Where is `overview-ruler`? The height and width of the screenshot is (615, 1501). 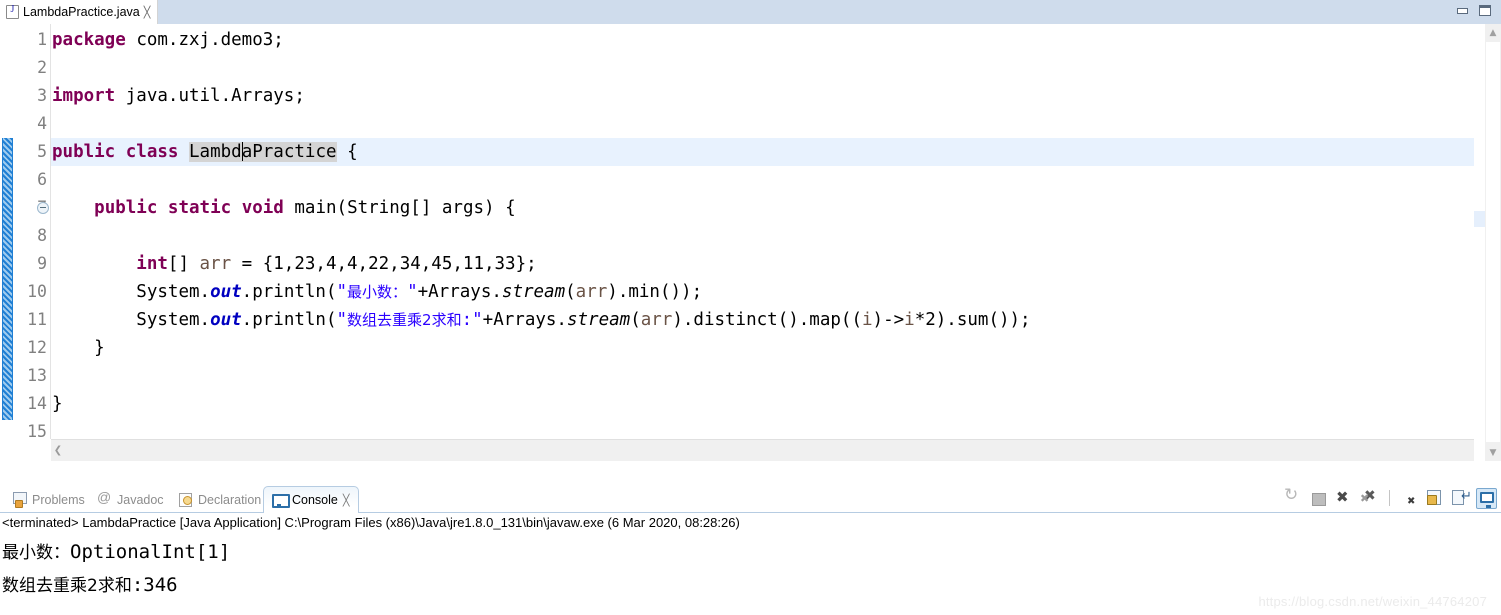
overview-ruler is located at coordinates (1479, 242).